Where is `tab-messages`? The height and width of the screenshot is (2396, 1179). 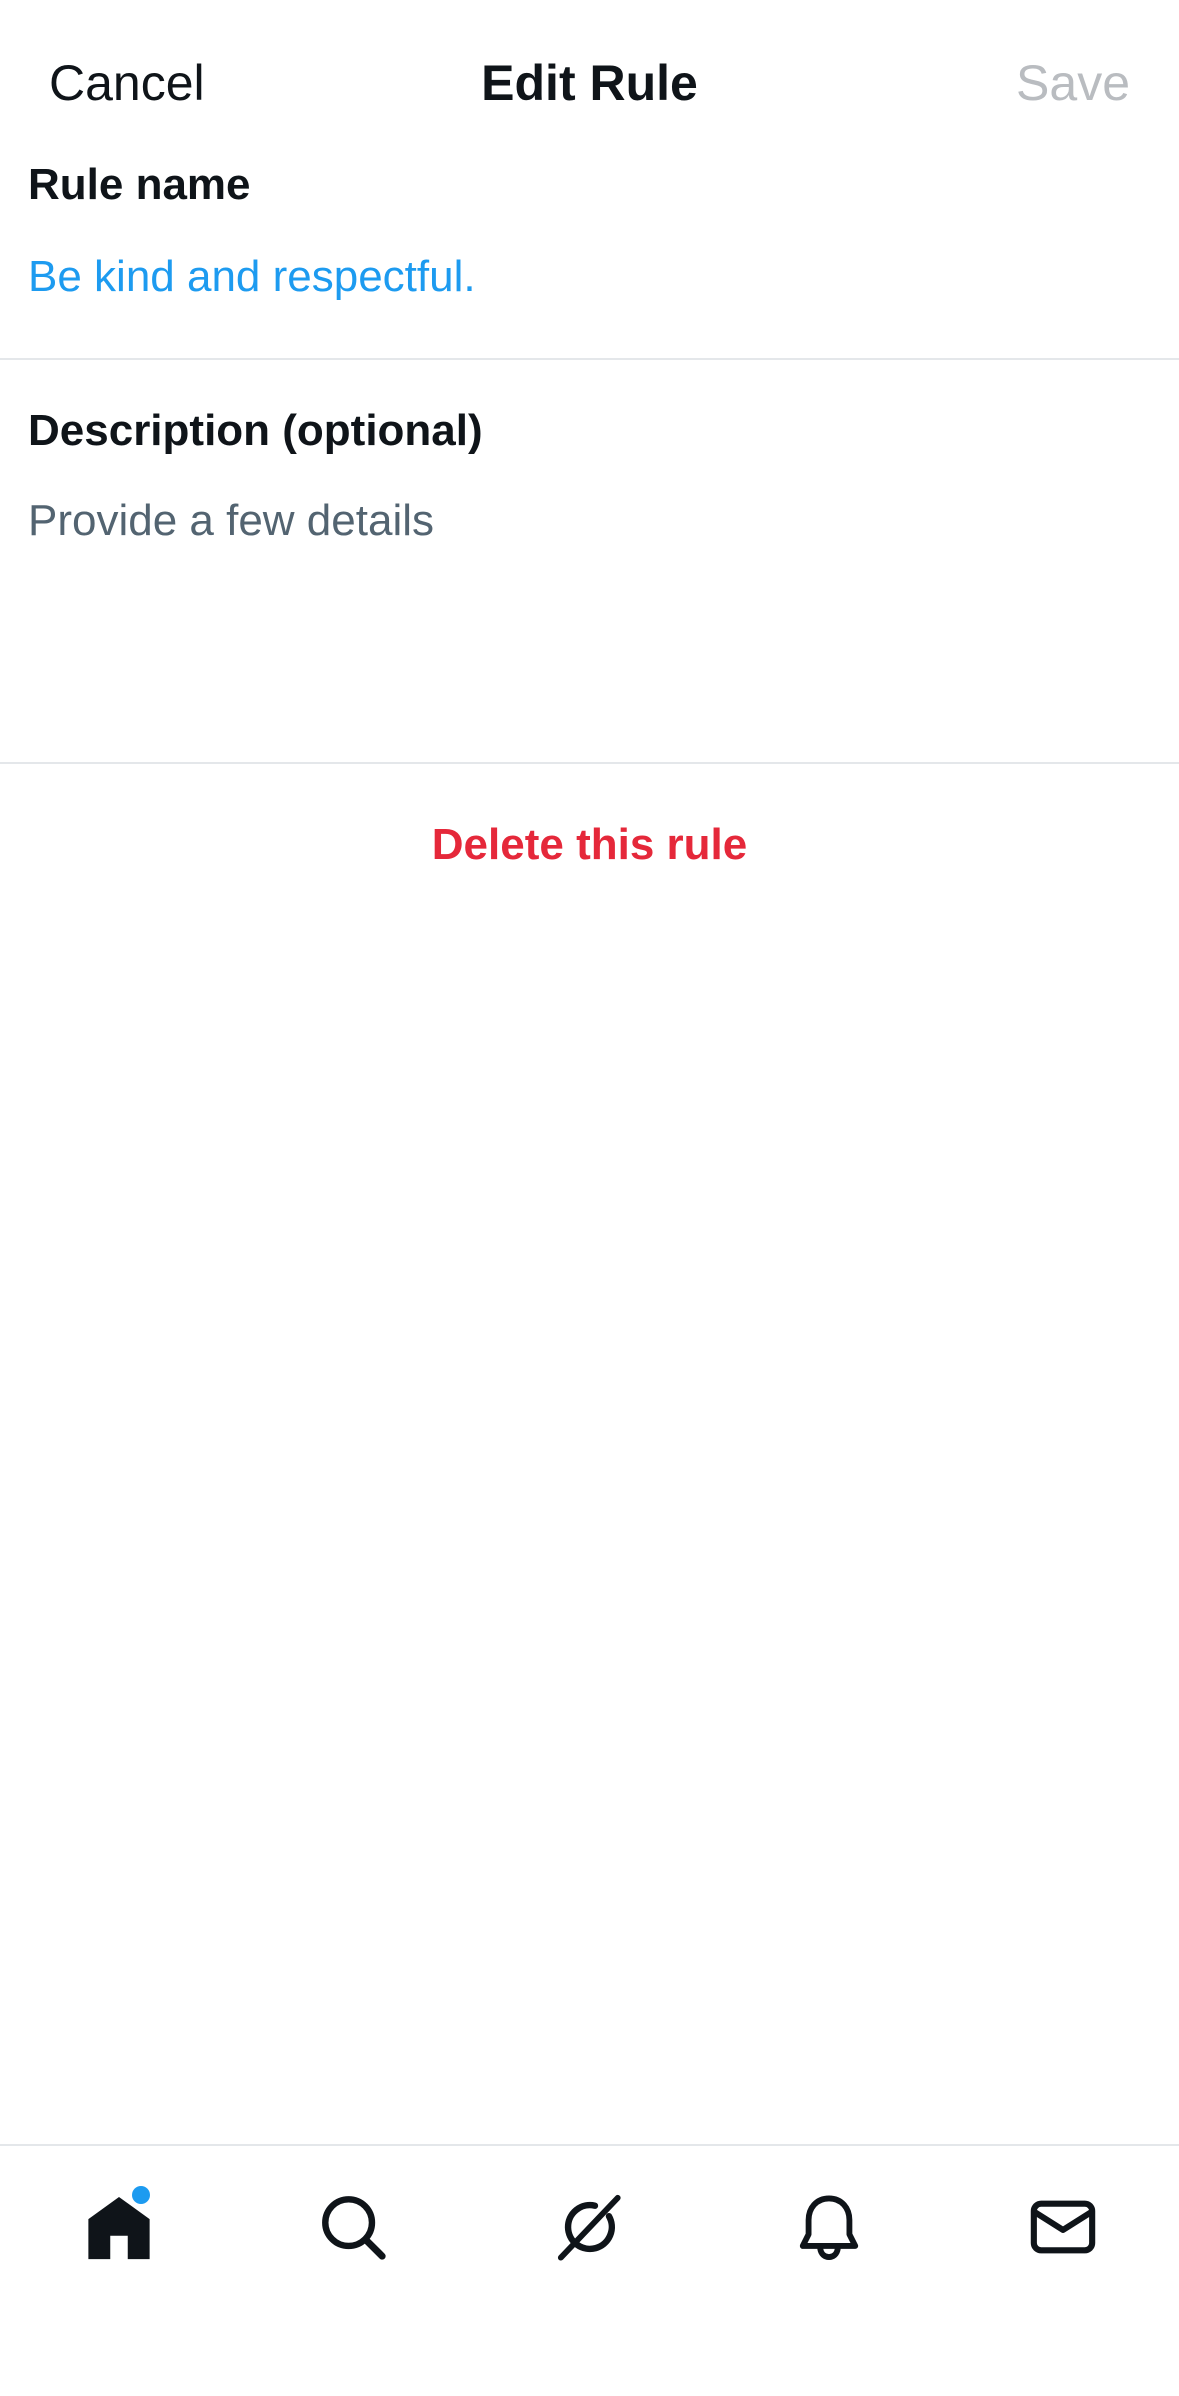
tab-messages is located at coordinates (1063, 2229).